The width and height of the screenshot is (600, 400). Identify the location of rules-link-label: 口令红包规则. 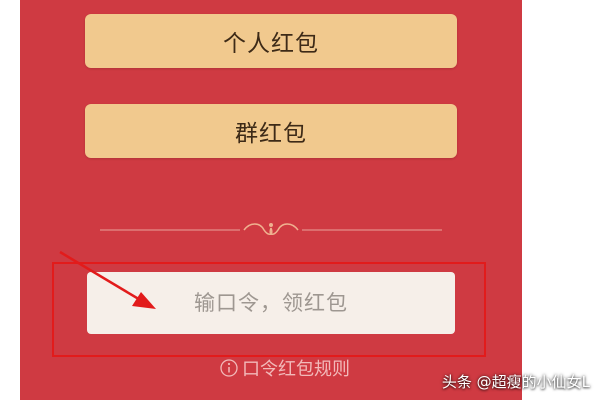
(296, 369).